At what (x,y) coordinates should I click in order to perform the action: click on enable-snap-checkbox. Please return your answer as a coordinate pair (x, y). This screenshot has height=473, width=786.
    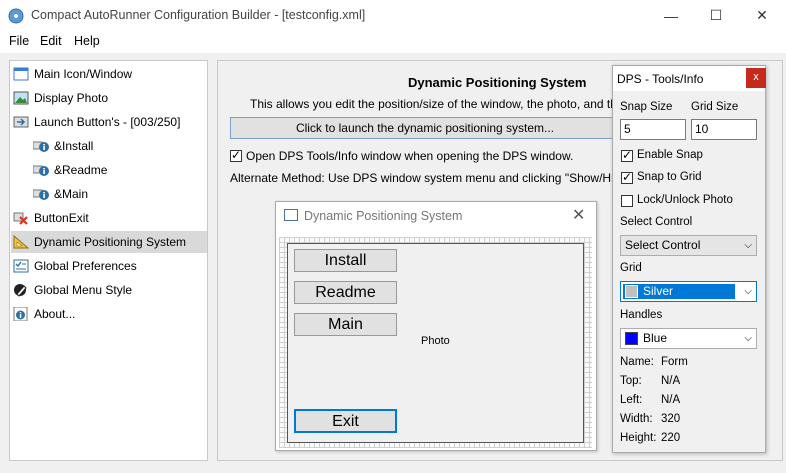
    Looking at the image, I should click on (627, 155).